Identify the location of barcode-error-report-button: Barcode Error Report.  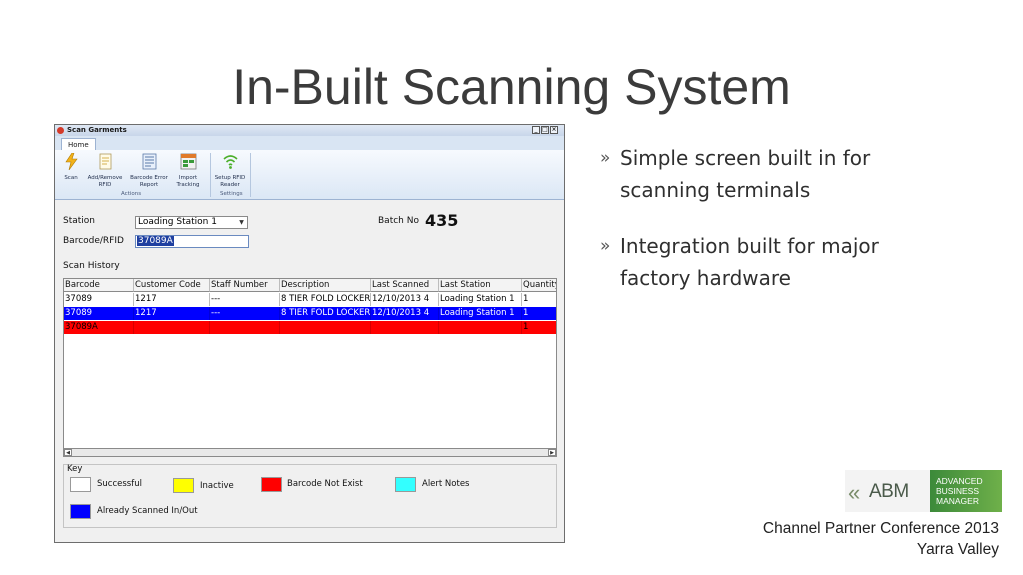
(149, 171).